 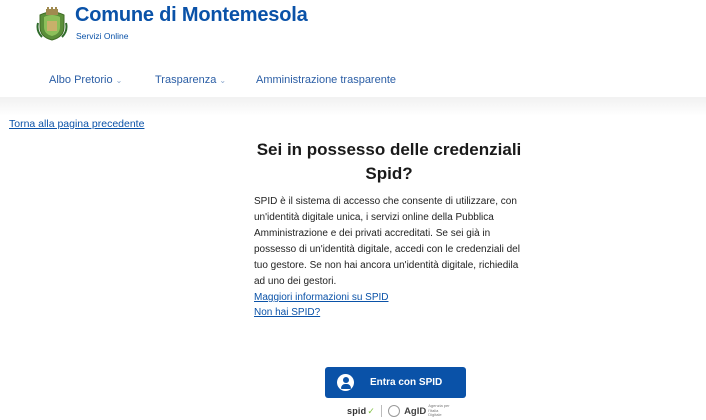 I want to click on user-avatar-icon, so click(x=345, y=382).